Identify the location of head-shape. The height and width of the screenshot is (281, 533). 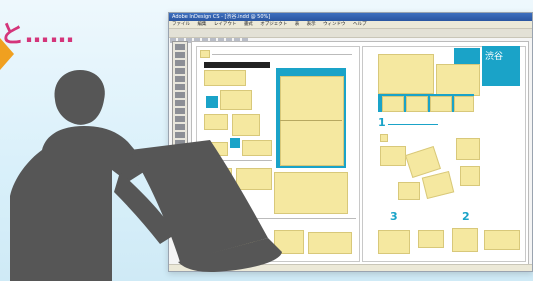
(79, 97).